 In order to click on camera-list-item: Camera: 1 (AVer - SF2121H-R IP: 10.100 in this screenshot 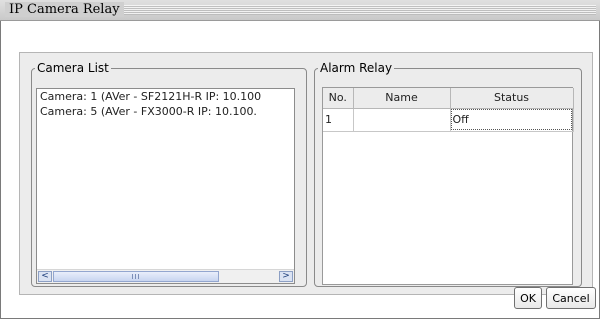, I will do `click(165, 96)`.